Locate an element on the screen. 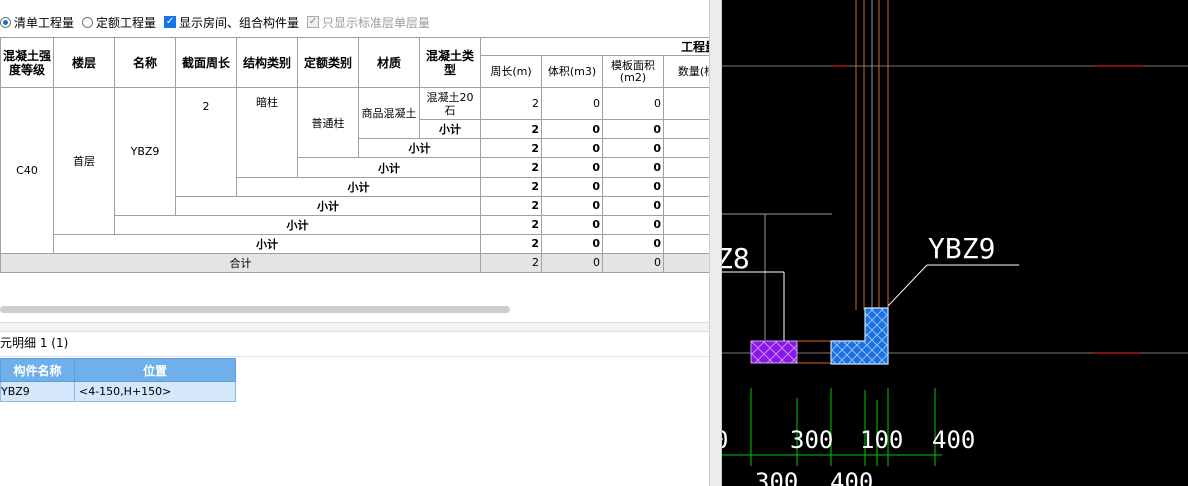 The width and height of the screenshot is (1188, 486). header-count: 数量(根 is located at coordinates (686, 72).